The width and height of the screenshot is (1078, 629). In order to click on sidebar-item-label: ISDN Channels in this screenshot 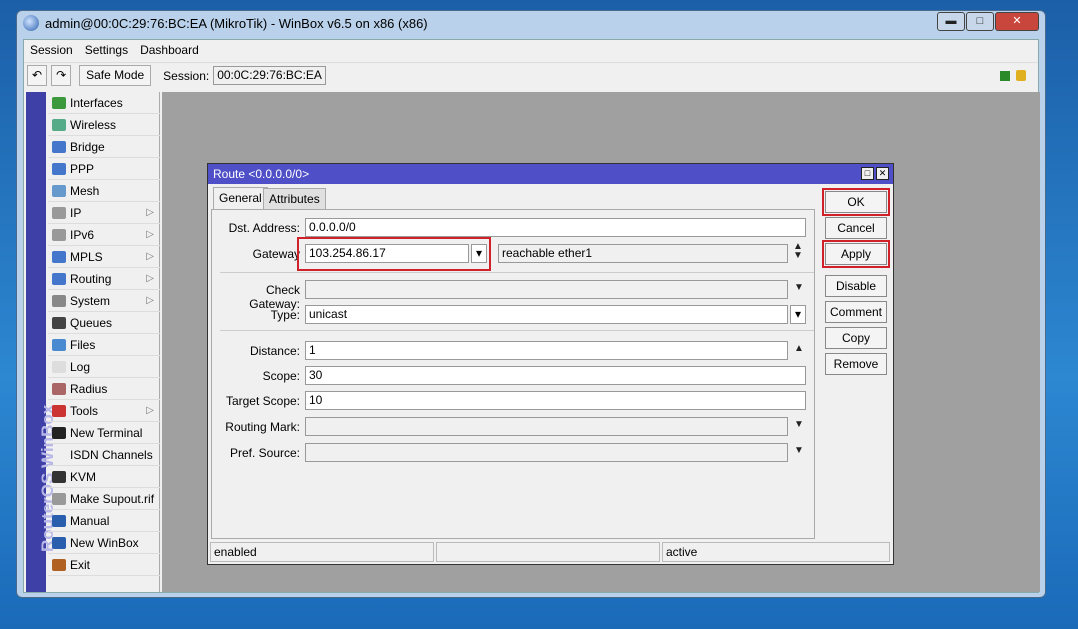, I will do `click(111, 454)`.